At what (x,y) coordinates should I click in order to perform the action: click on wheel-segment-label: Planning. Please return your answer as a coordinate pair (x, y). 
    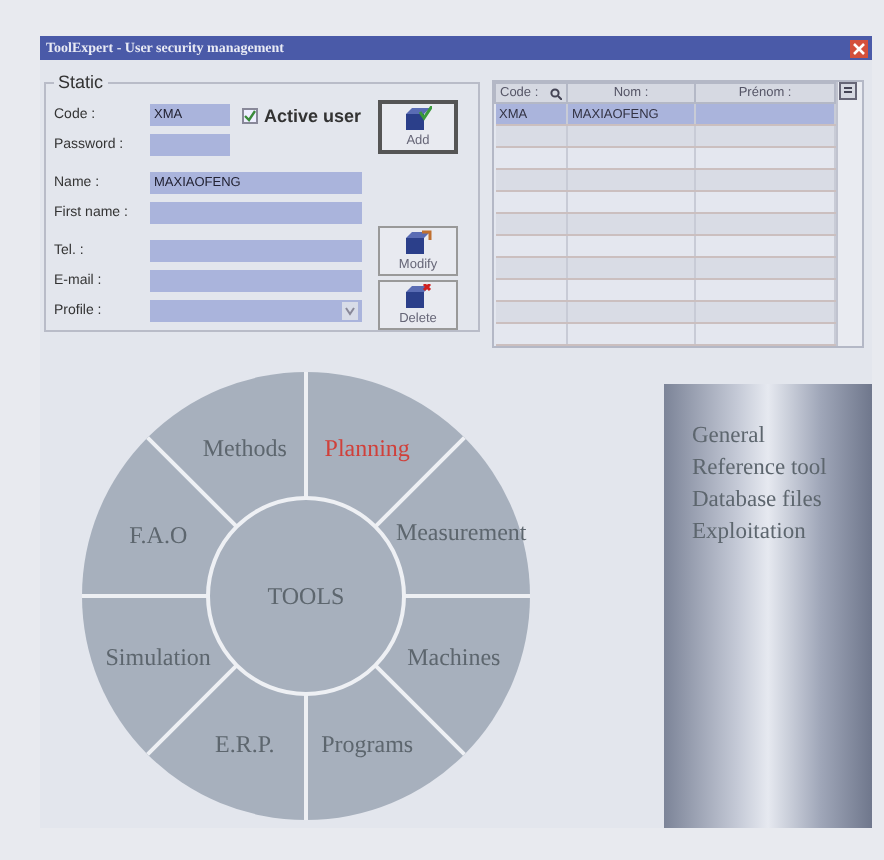
    Looking at the image, I should click on (367, 448).